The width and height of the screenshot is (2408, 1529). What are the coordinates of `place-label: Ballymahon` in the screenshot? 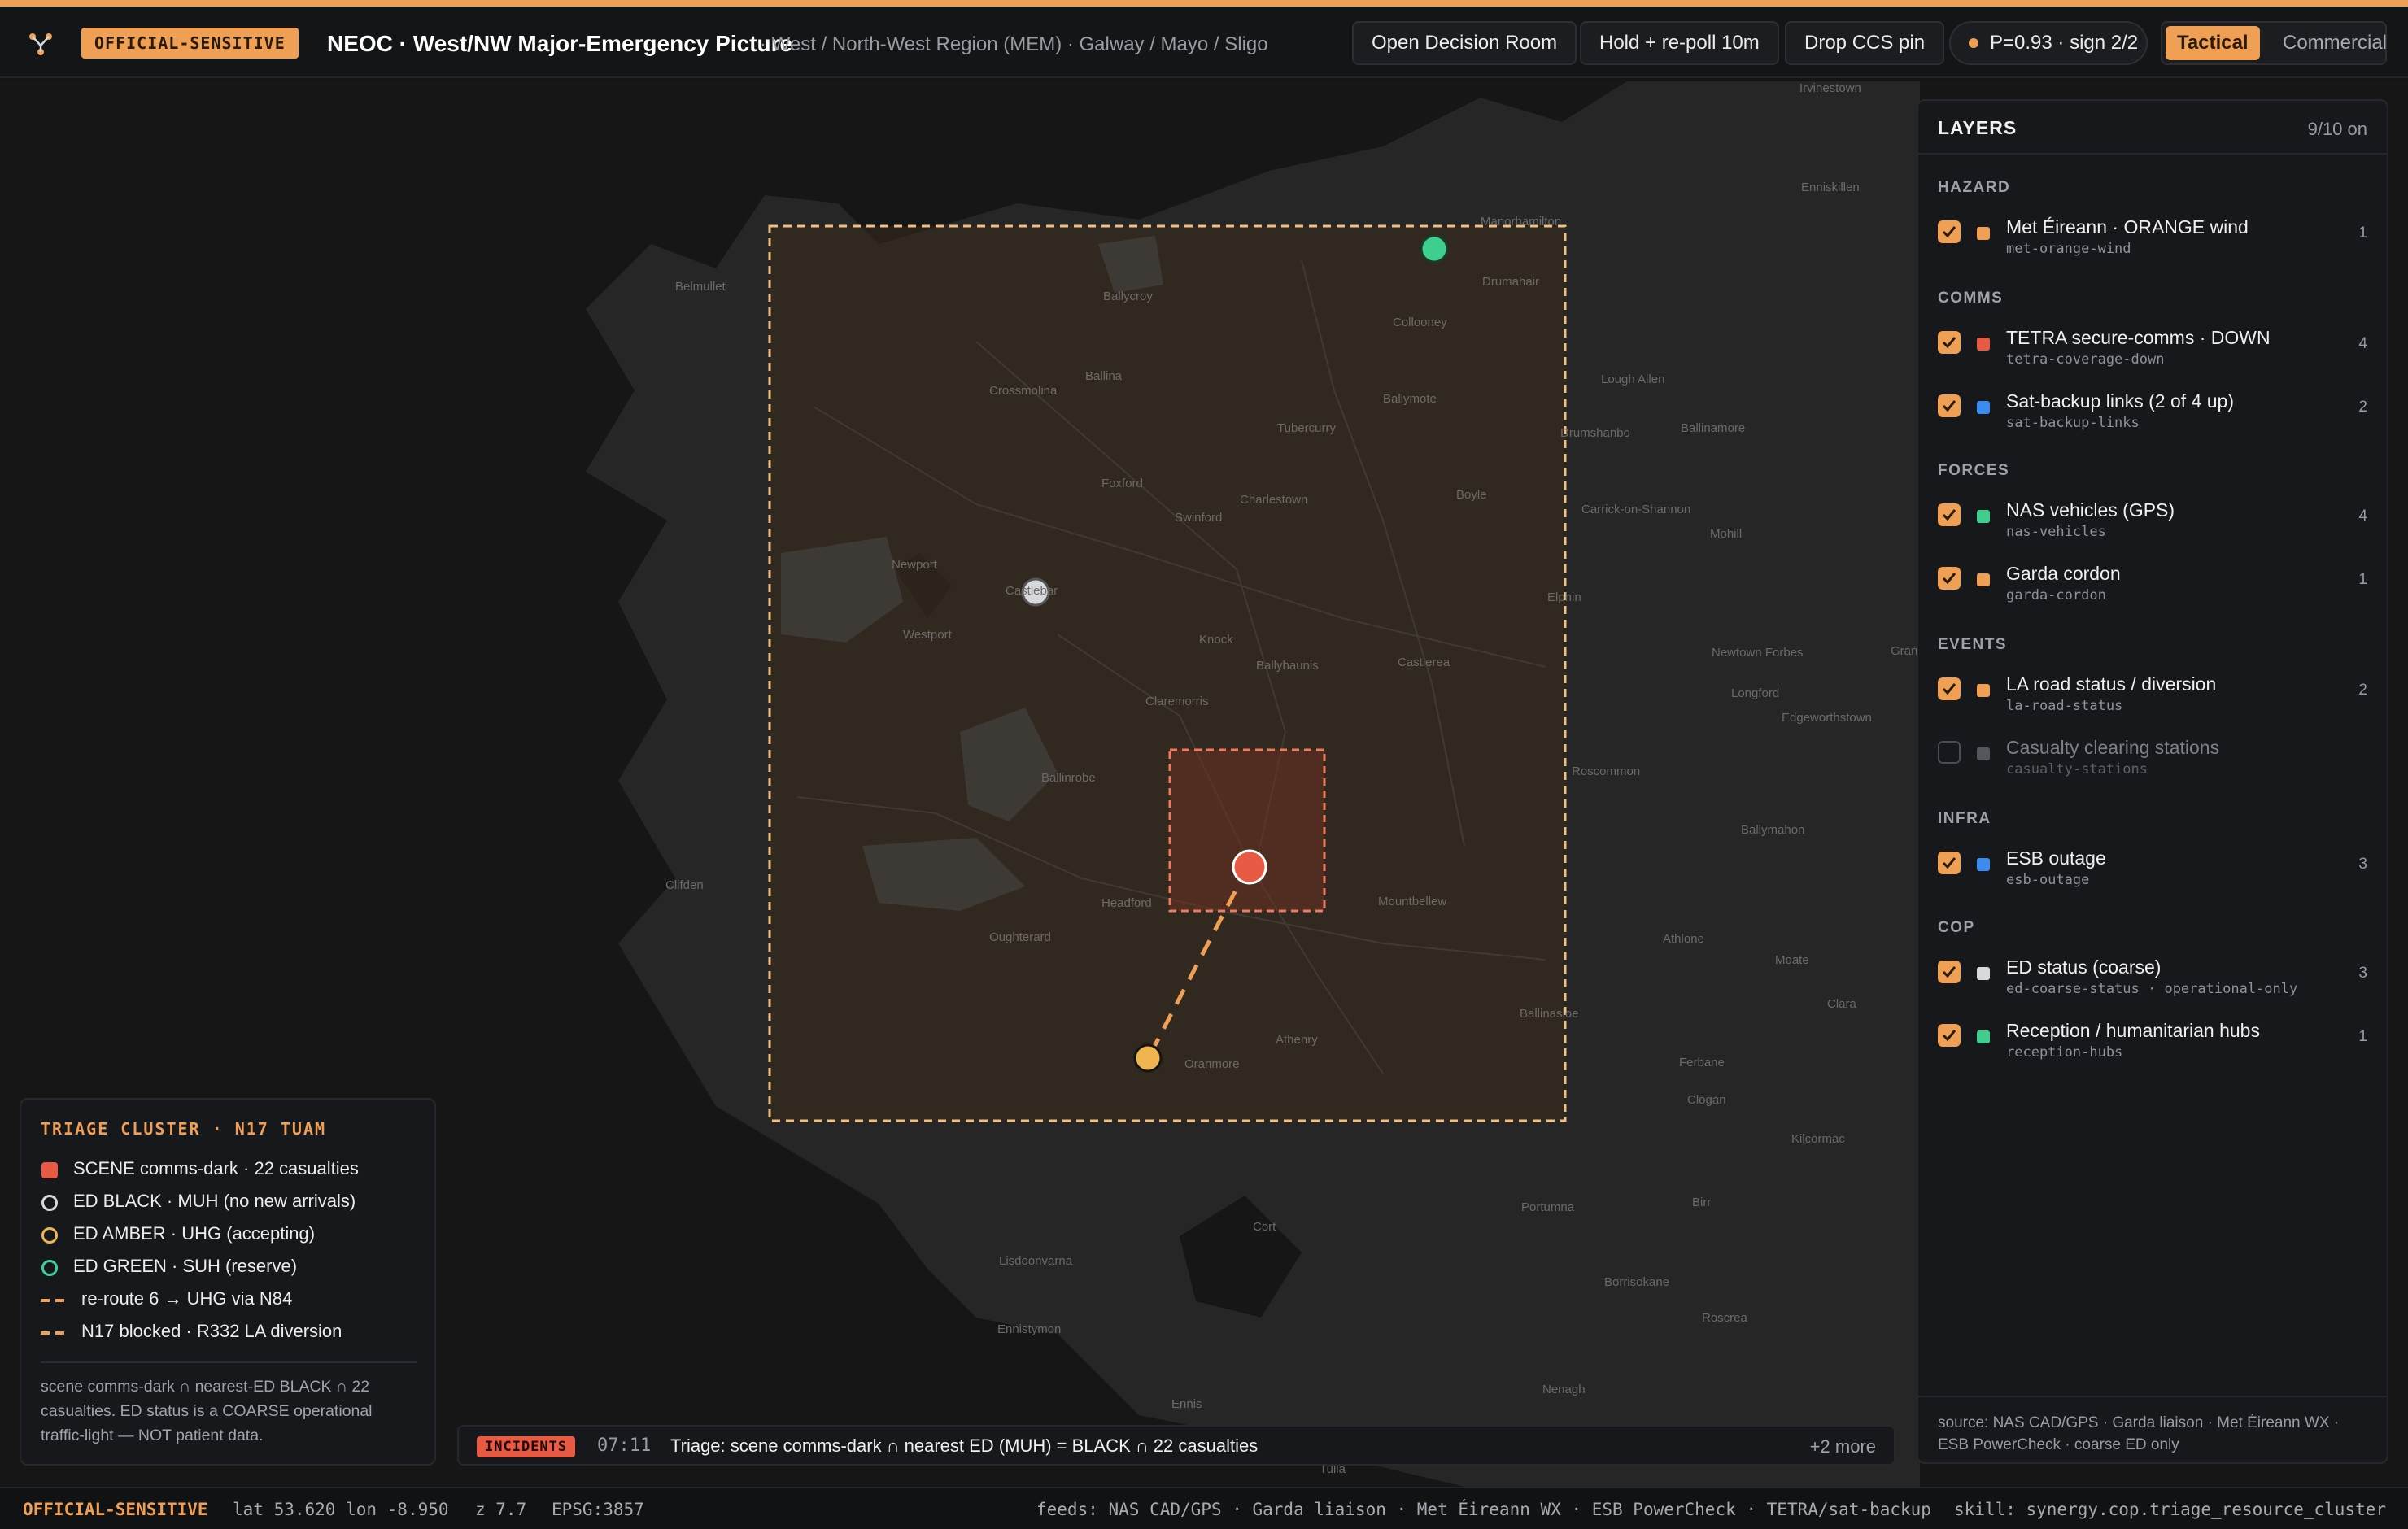 It's located at (1773, 830).